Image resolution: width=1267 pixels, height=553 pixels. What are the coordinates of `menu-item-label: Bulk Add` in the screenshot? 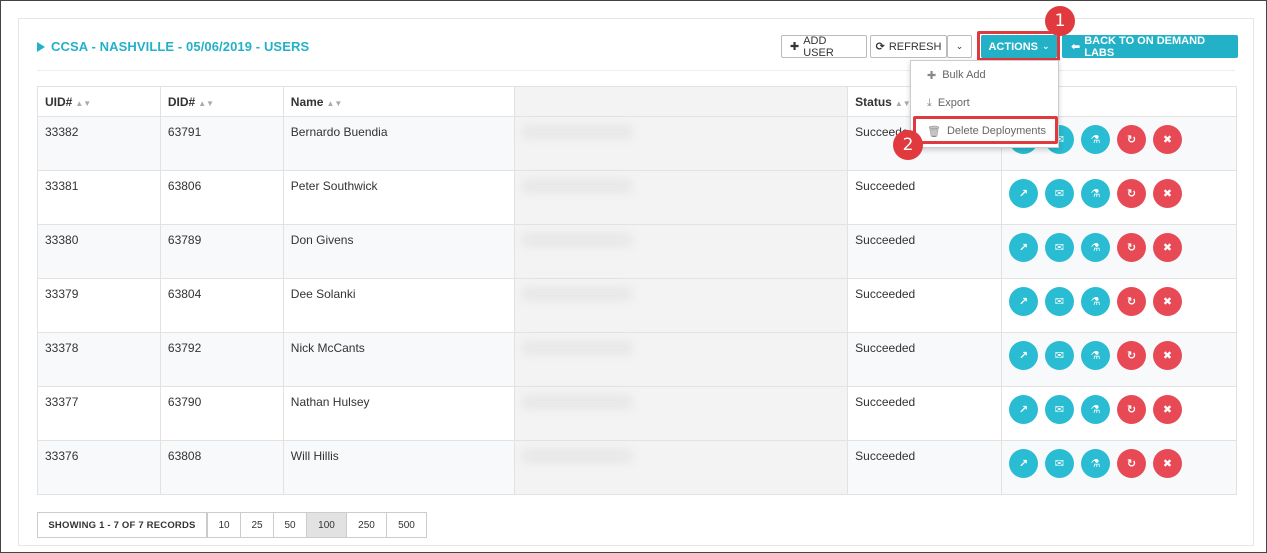 It's located at (964, 75).